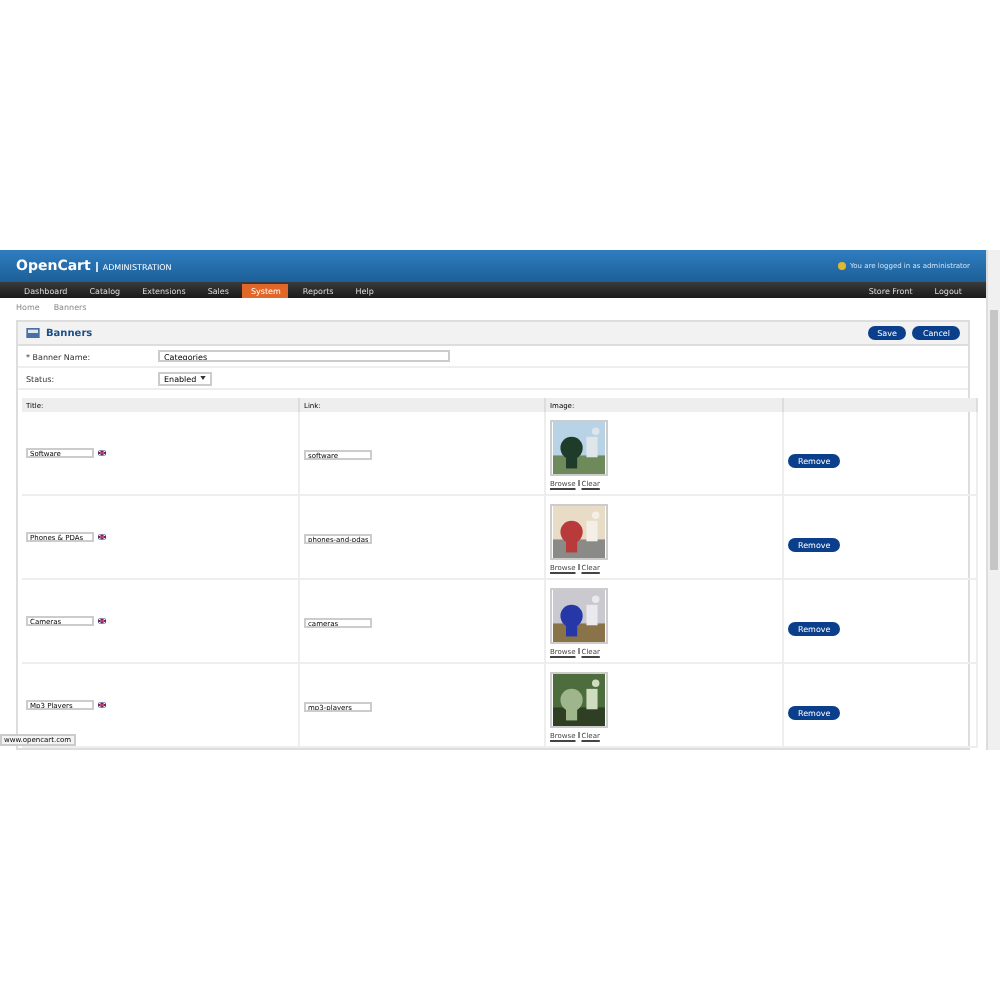  I want to click on caret-icon, so click(203, 378).